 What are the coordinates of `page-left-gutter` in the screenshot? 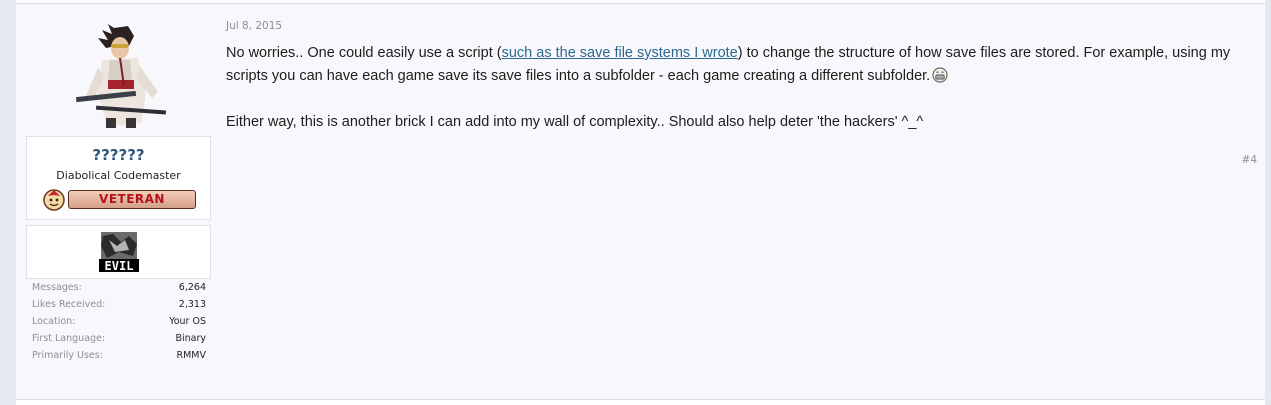 It's located at (8, 202).